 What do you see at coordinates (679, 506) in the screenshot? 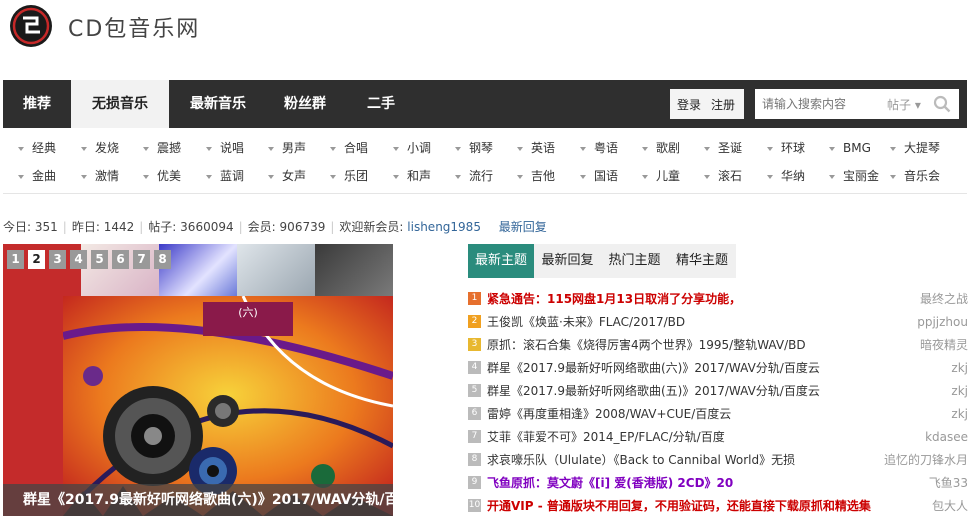
I see `topic-title-link: 开通VIP - 普通版块不用回复，不用验证码，还能直接下载原抓和精选集` at bounding box center [679, 506].